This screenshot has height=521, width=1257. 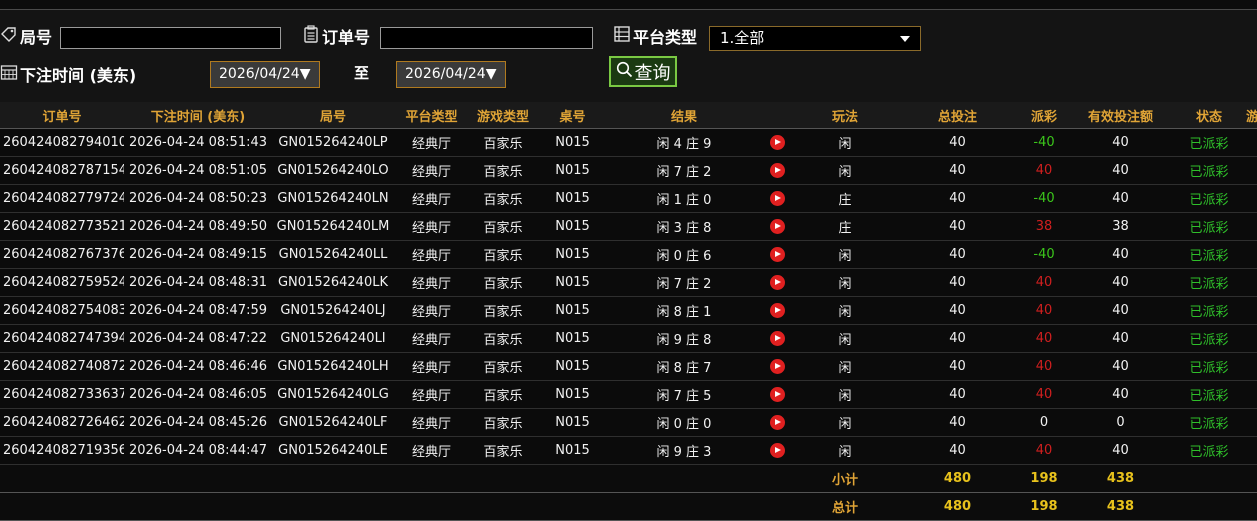 I want to click on result-cell: 闲 3 庄 8, so click(x=684, y=226).